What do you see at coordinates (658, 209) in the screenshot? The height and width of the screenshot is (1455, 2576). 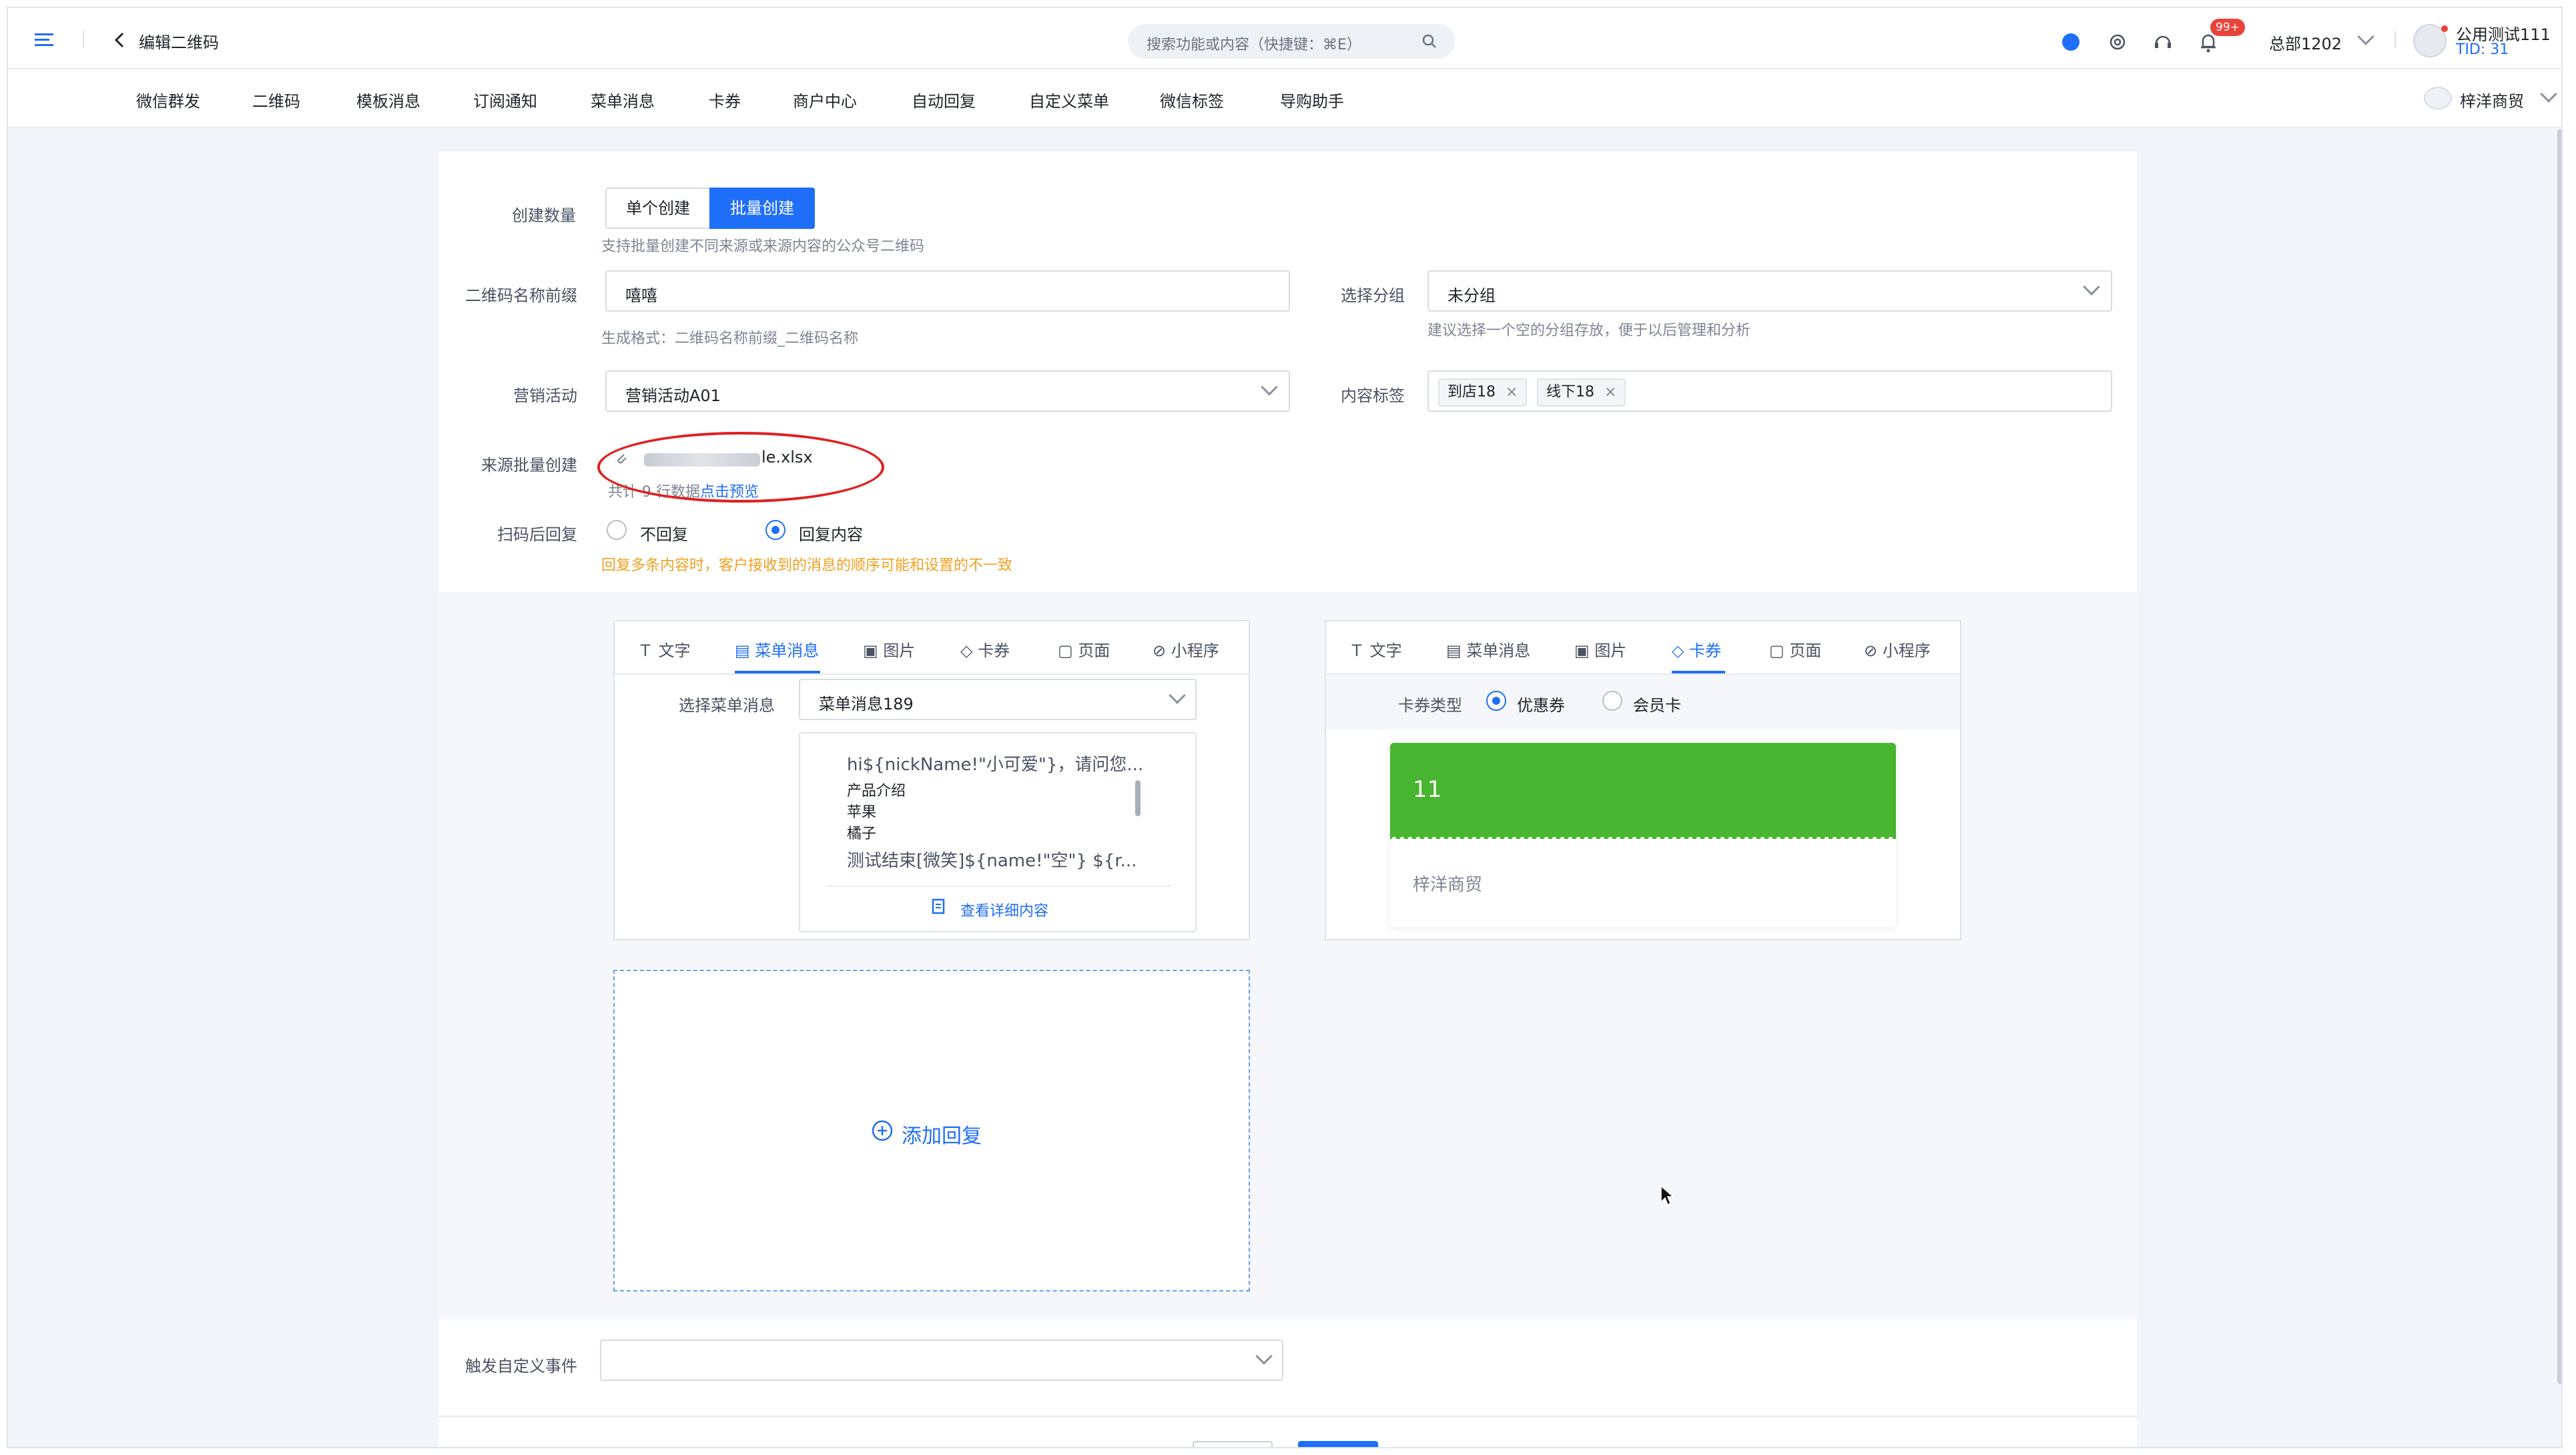 I see `single-create-button: 单个创建` at bounding box center [658, 209].